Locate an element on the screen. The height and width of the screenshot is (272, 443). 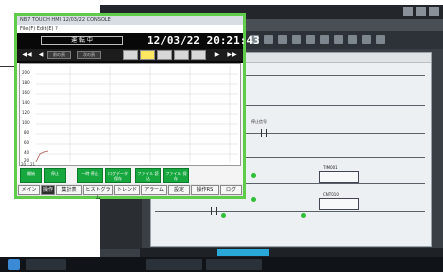
y-tick-label: 40 is located at coordinates (27, 152).